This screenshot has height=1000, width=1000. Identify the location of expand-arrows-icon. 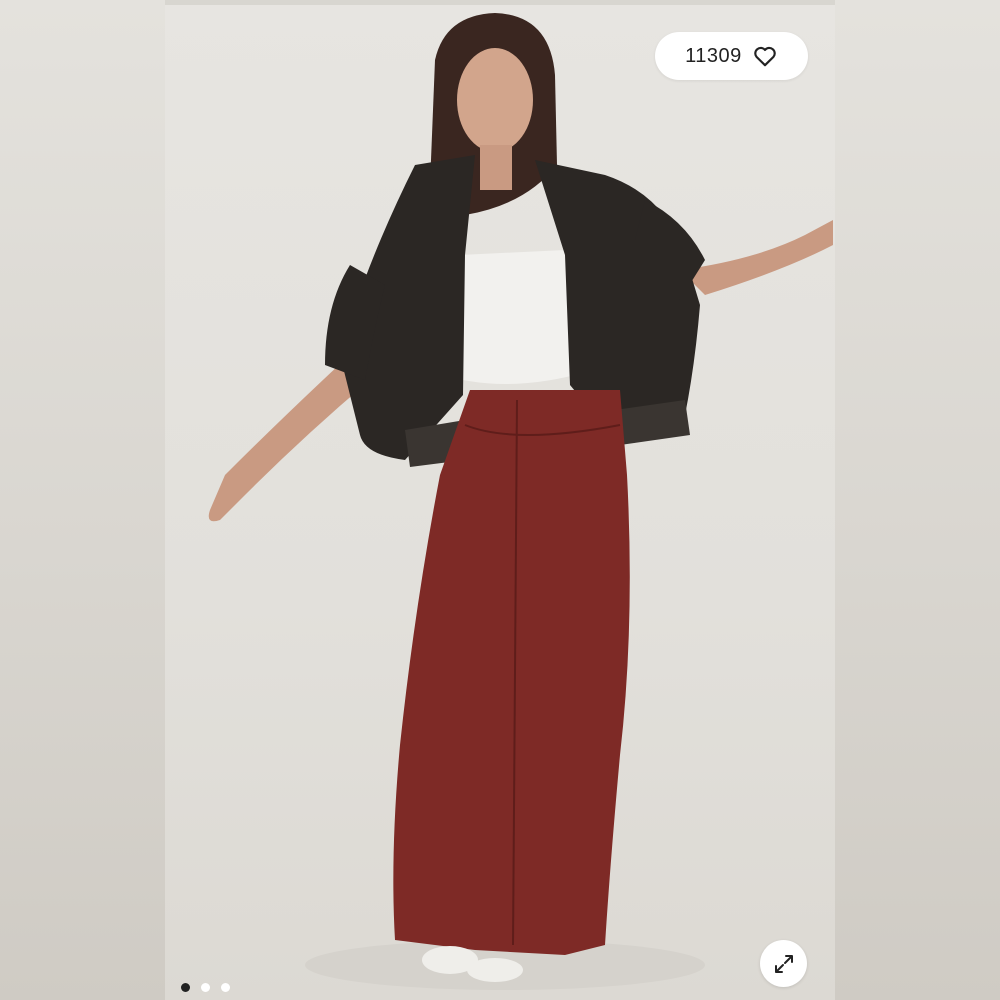
(783, 963).